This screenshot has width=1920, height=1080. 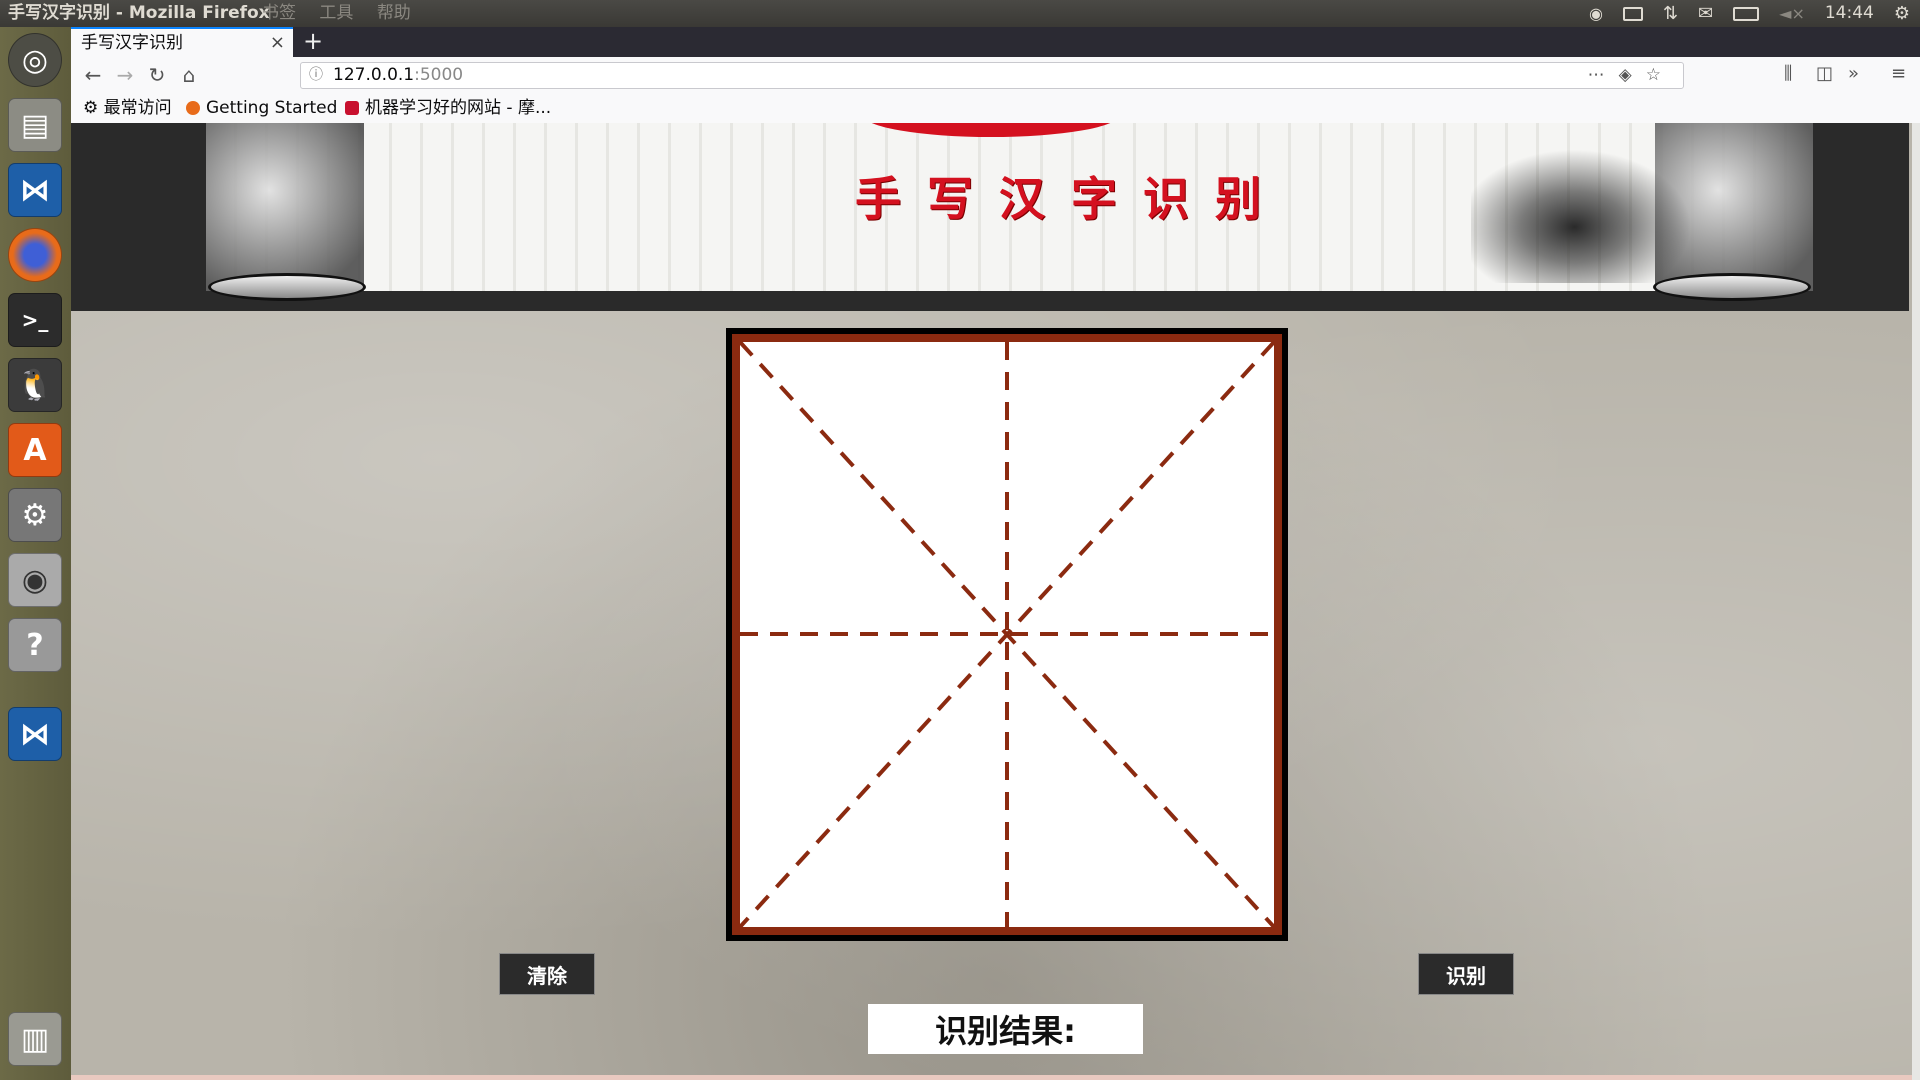 I want to click on bookmark-most-visited: ⚙ 最常访问, so click(x=127, y=108).